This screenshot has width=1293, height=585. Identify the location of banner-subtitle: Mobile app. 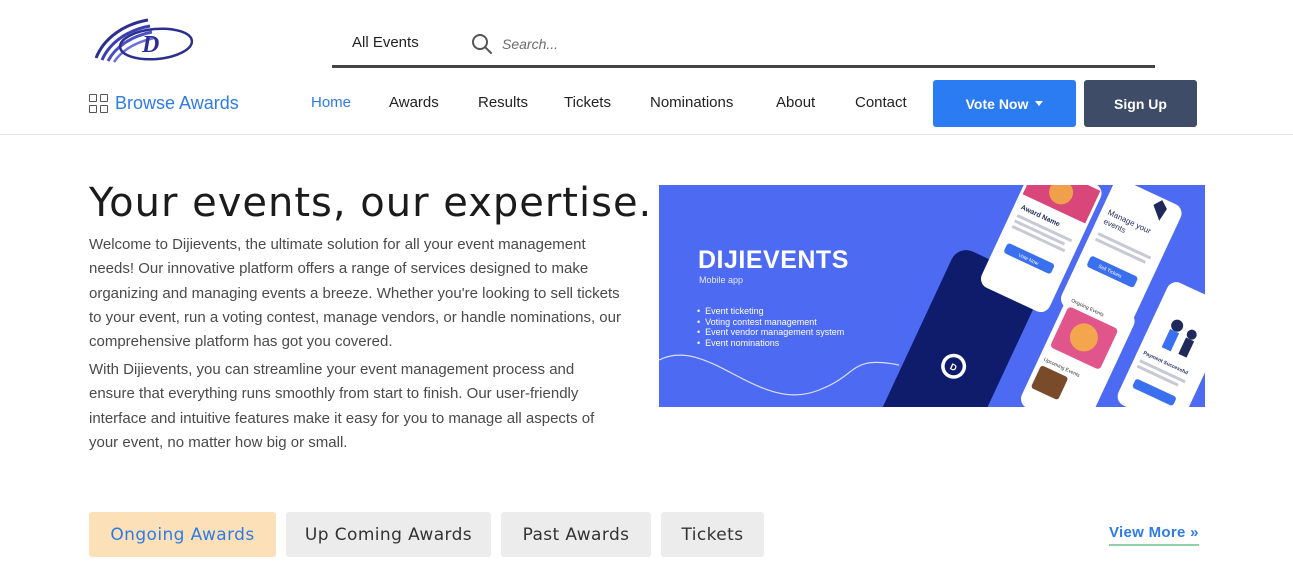
(721, 280).